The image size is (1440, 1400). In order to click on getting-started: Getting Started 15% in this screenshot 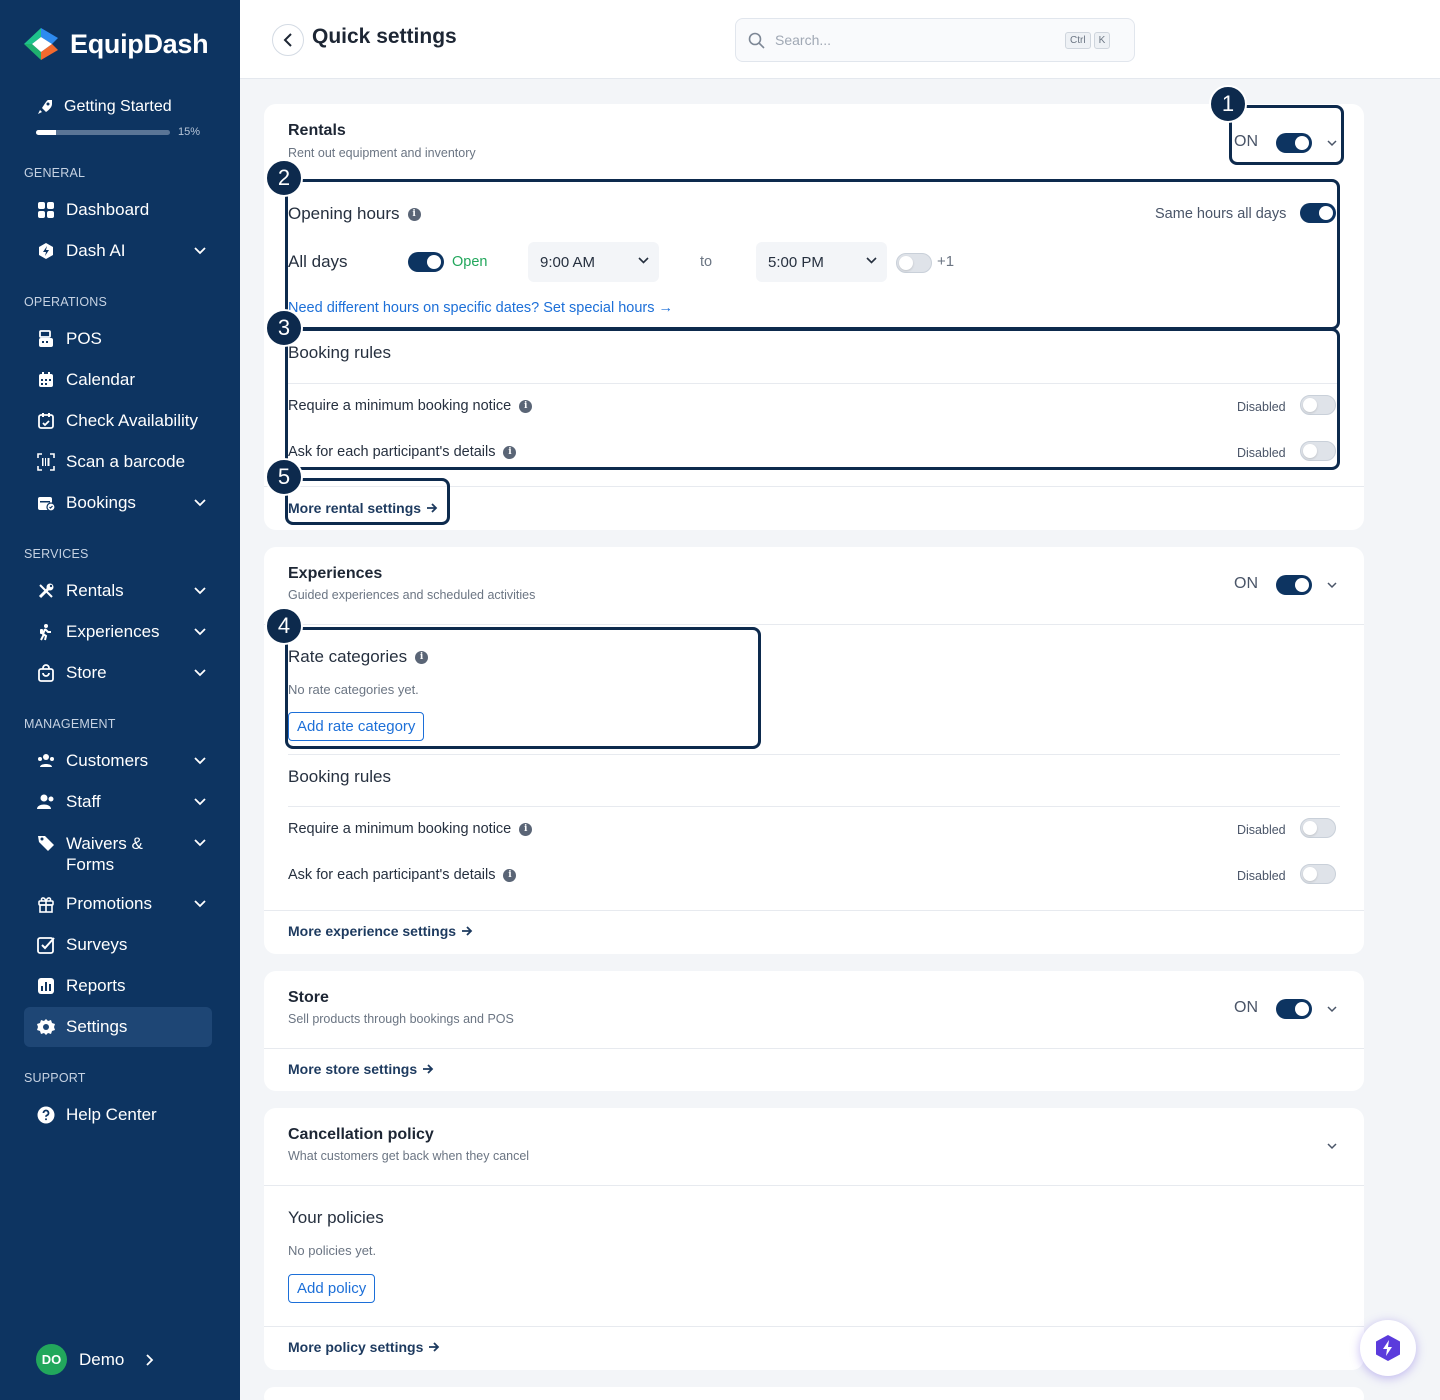, I will do `click(126, 118)`.